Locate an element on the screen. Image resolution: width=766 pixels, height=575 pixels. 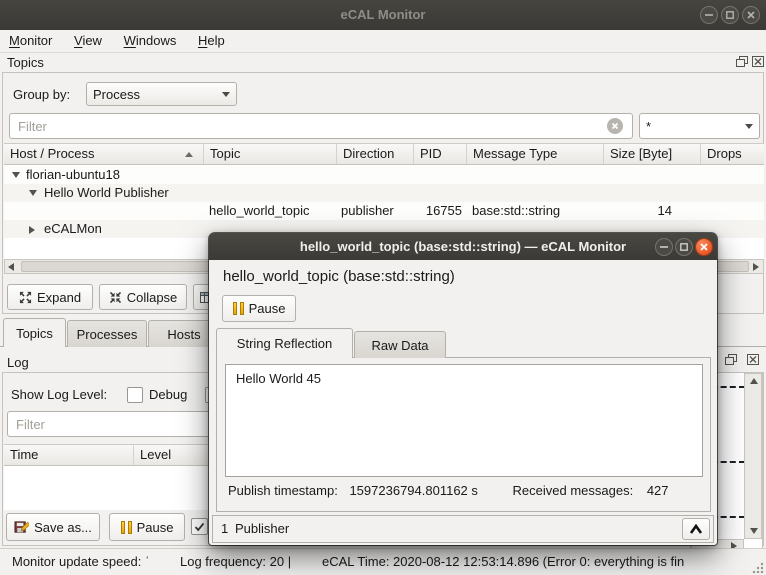
filter-scope-combobox: * is located at coordinates (699, 126).